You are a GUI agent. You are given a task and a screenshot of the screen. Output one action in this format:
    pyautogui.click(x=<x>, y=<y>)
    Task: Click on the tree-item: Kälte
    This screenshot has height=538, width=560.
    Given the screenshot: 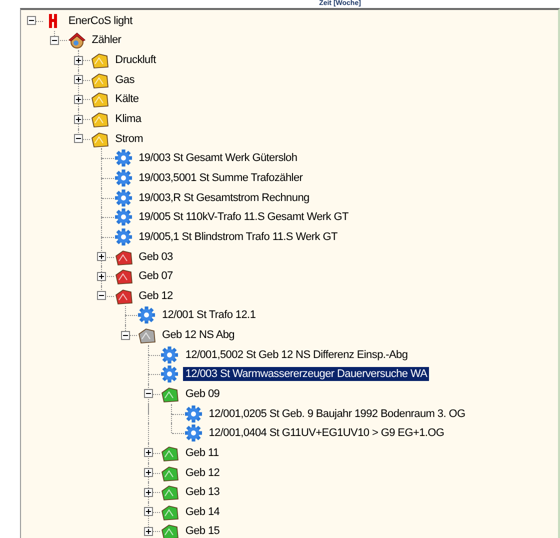 What is the action you would take?
    pyautogui.click(x=127, y=99)
    